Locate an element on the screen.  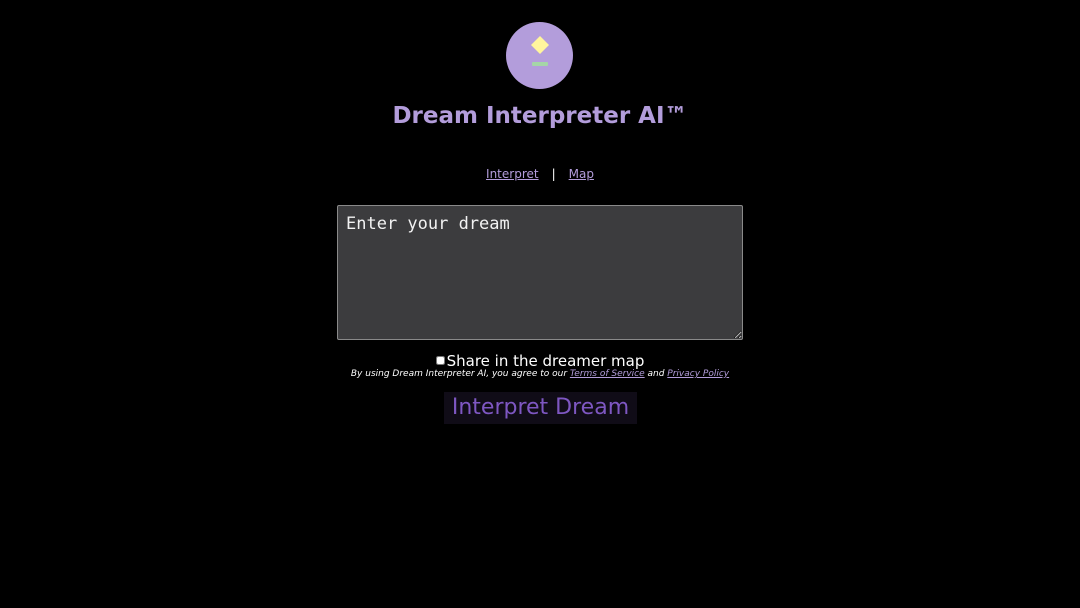
nav-link-map: Map is located at coordinates (581, 174).